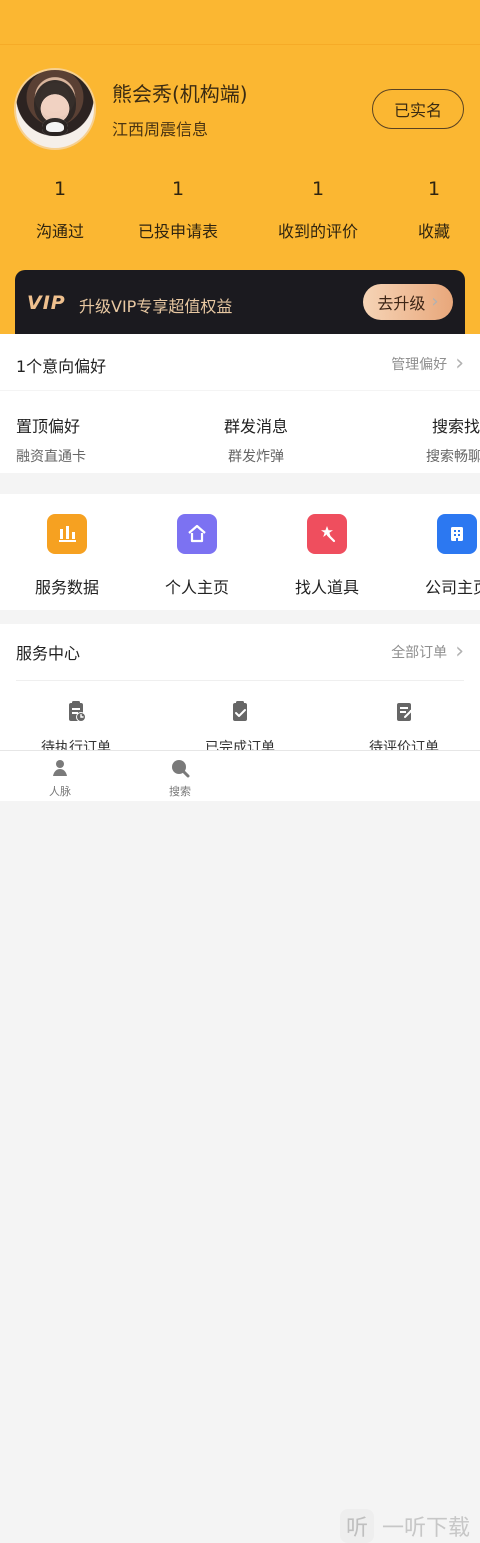 This screenshot has width=480, height=1543. Describe the element at coordinates (197, 534) in the screenshot. I see `home-icon` at that location.